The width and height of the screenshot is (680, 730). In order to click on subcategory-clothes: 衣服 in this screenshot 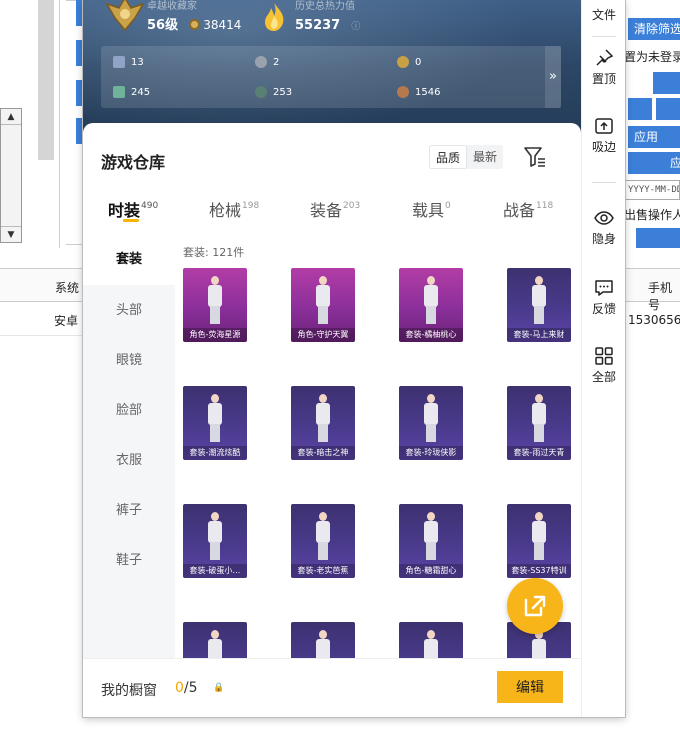, I will do `click(129, 458)`.